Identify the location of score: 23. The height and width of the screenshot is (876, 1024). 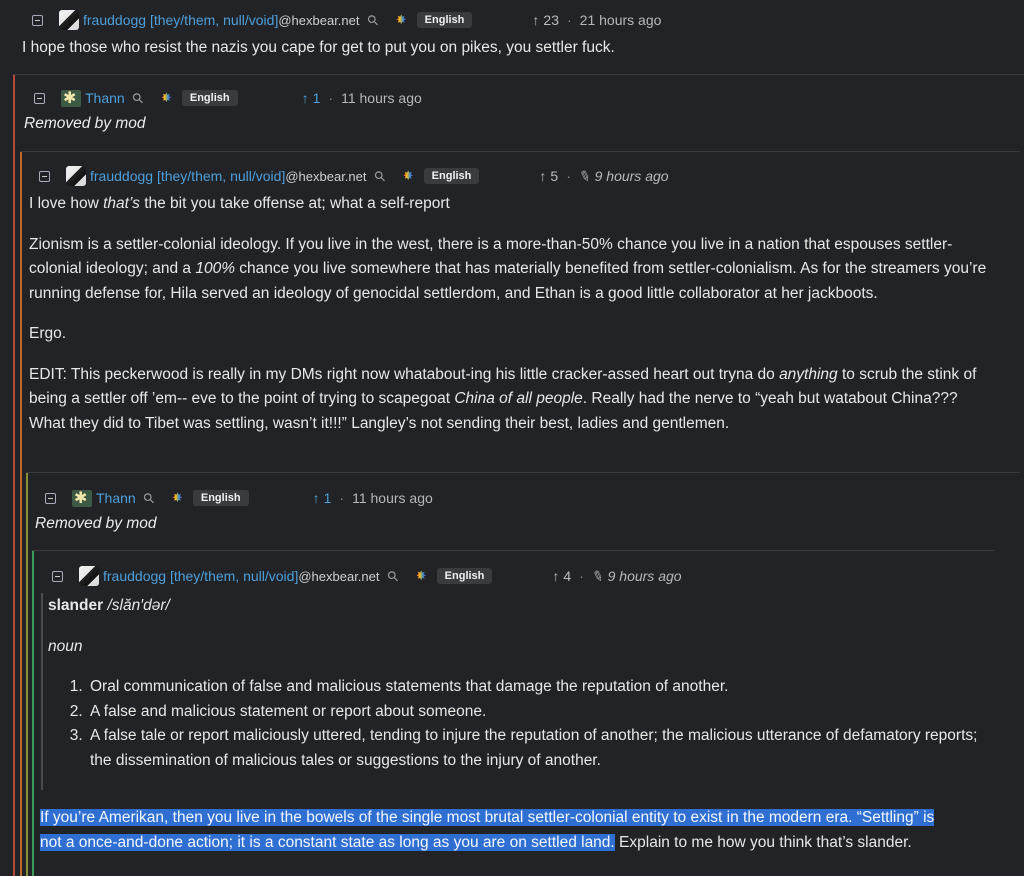
(551, 20).